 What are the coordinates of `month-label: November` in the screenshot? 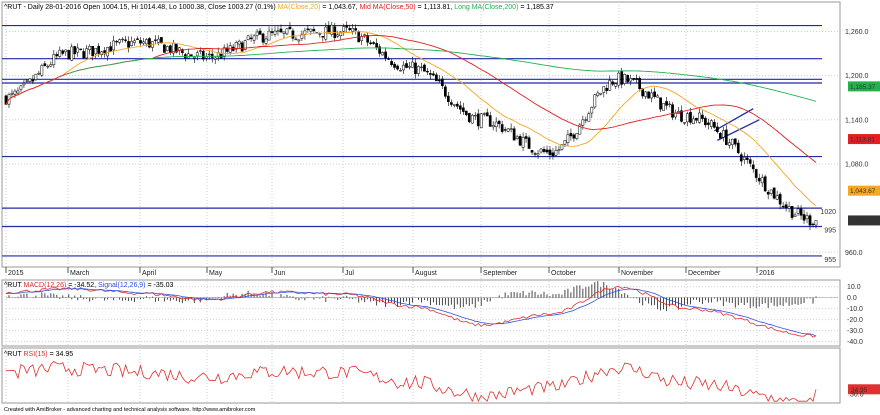 It's located at (637, 273).